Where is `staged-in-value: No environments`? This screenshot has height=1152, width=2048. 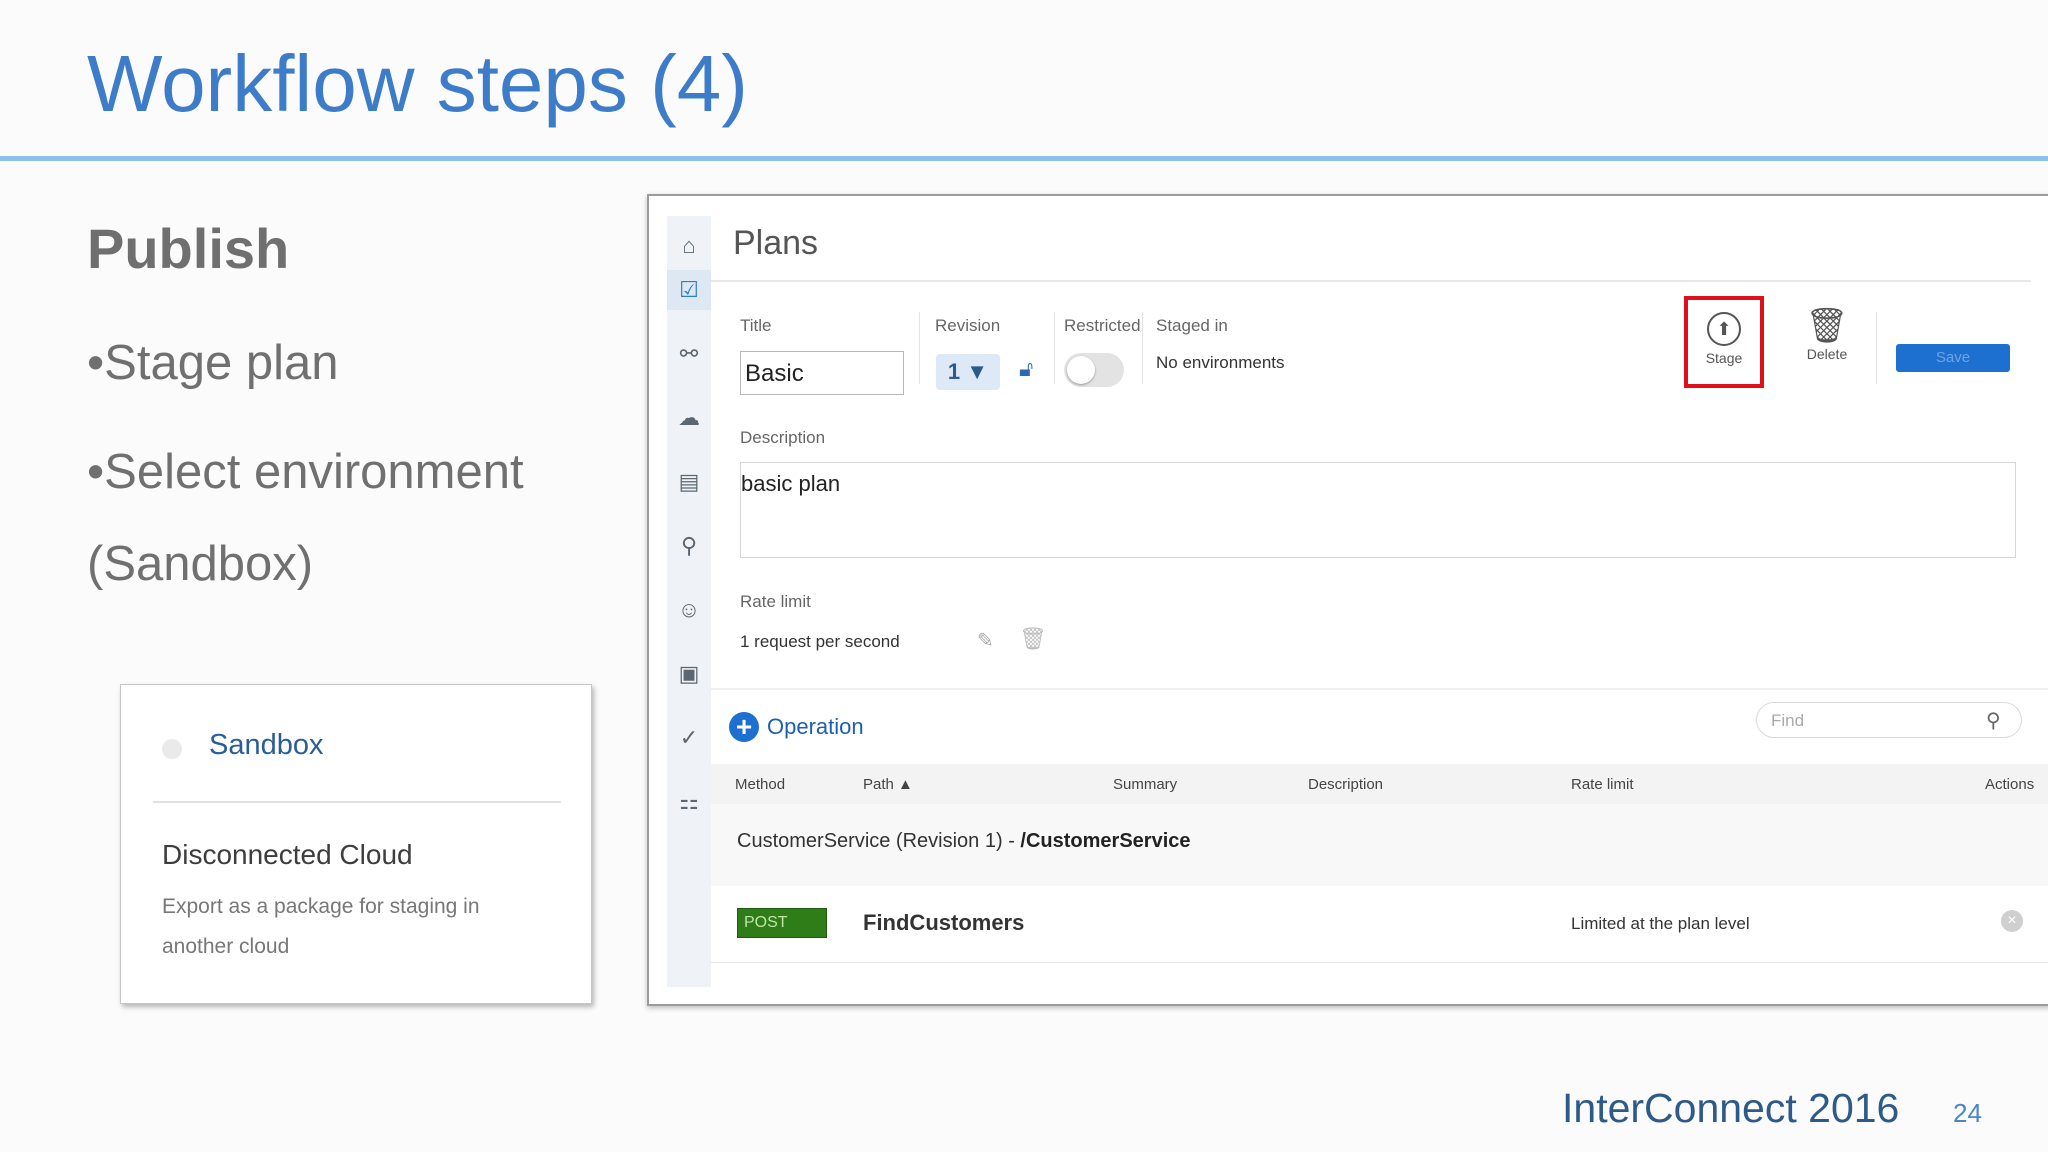
staged-in-value: No environments is located at coordinates (1220, 362).